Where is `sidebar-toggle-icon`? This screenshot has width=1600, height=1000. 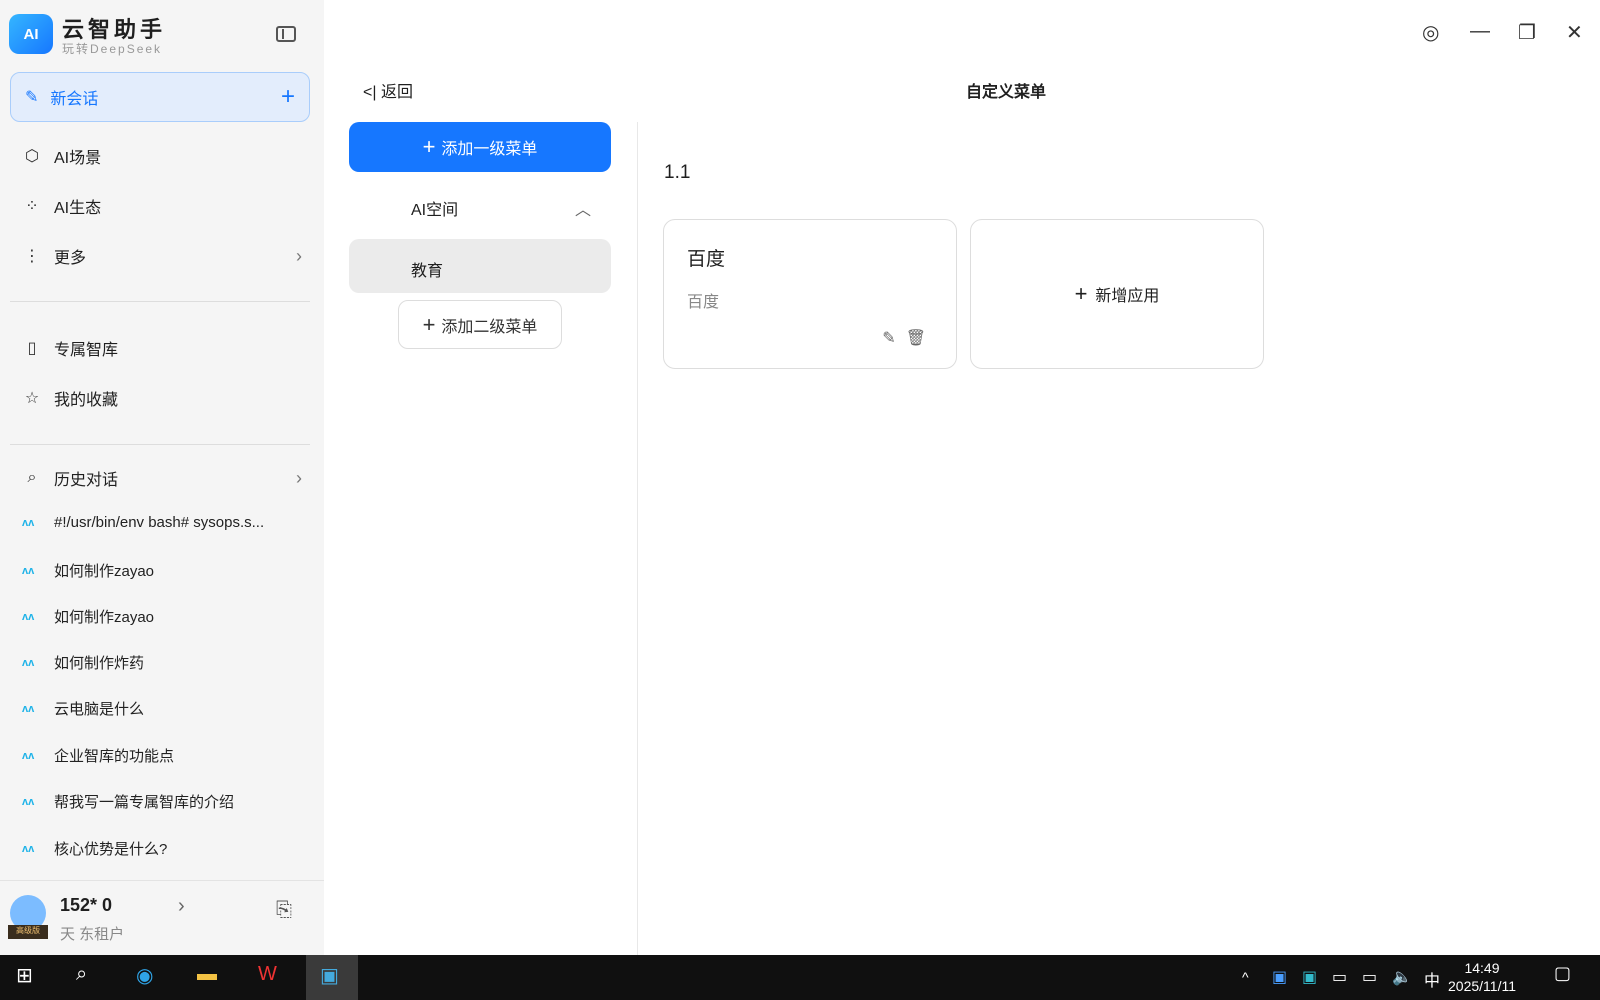
sidebar-toggle-icon is located at coordinates (286, 34).